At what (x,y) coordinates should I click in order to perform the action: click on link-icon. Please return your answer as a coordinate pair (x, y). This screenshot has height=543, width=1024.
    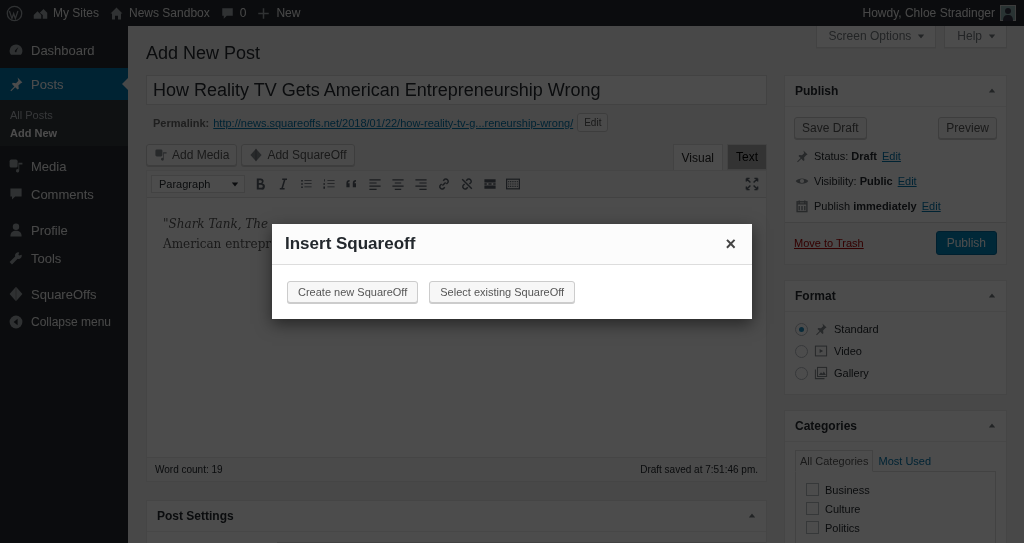
    Looking at the image, I should click on (444, 184).